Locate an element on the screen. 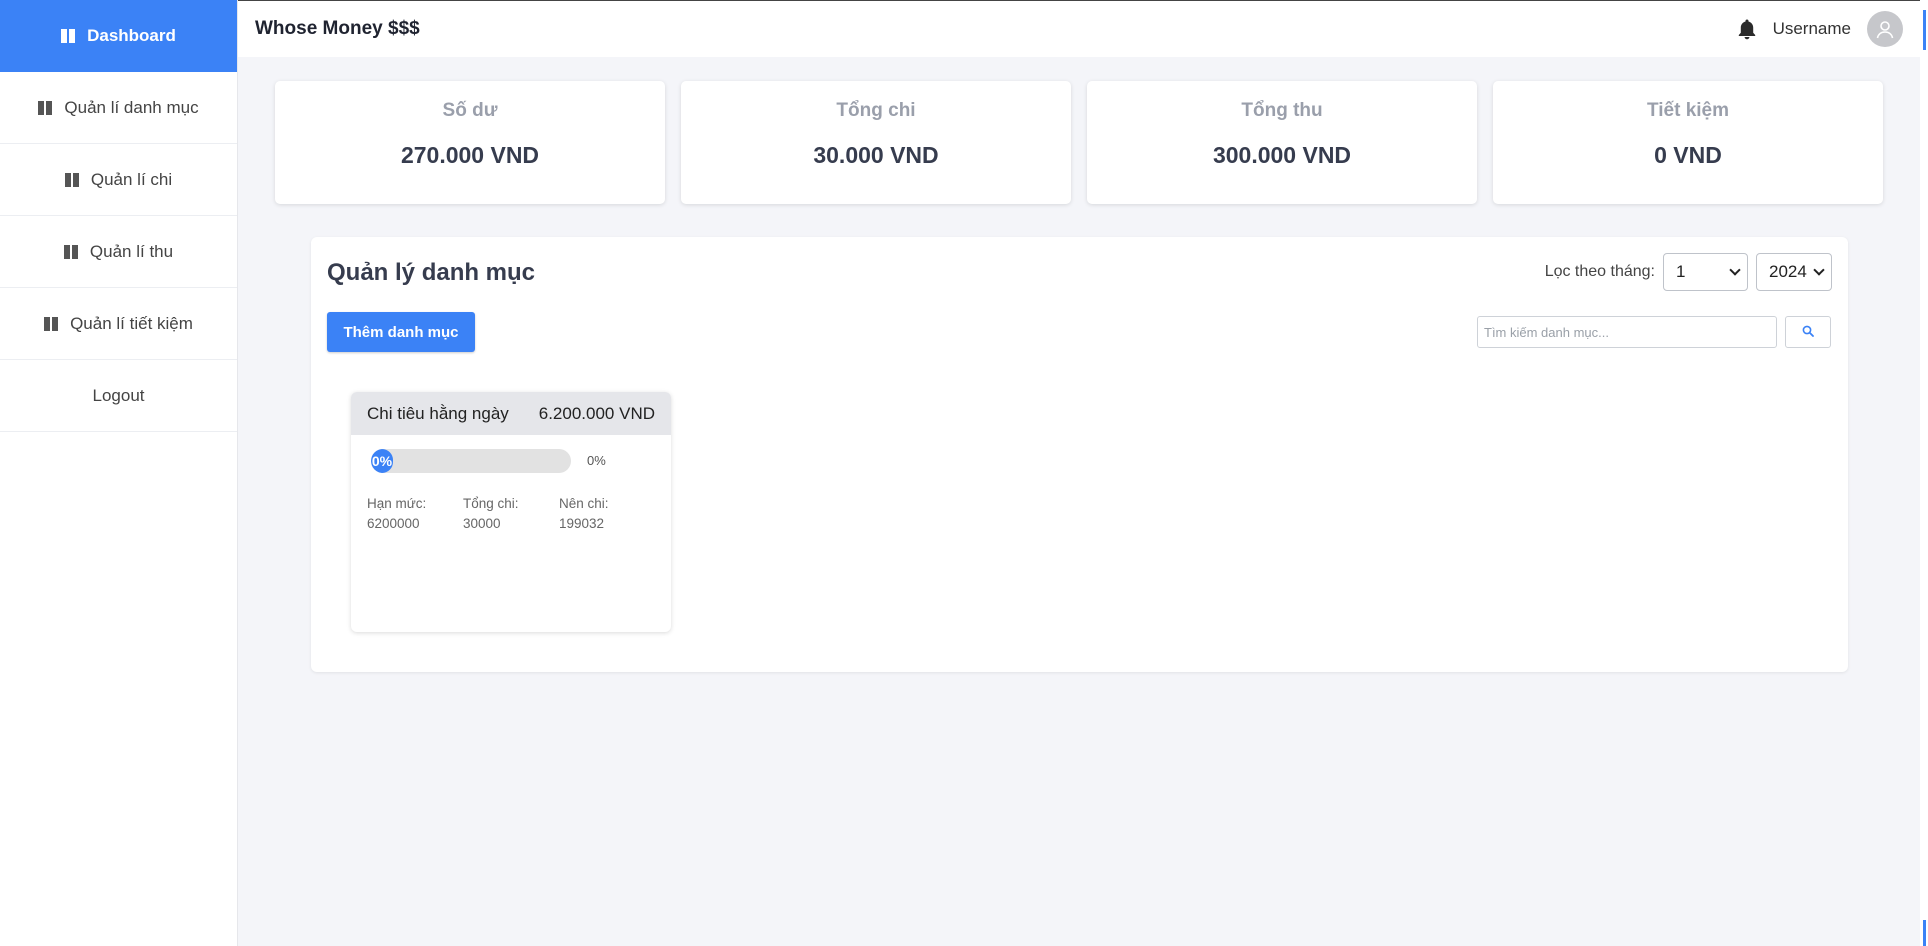 The width and height of the screenshot is (1928, 946). search-input is located at coordinates (1627, 332).